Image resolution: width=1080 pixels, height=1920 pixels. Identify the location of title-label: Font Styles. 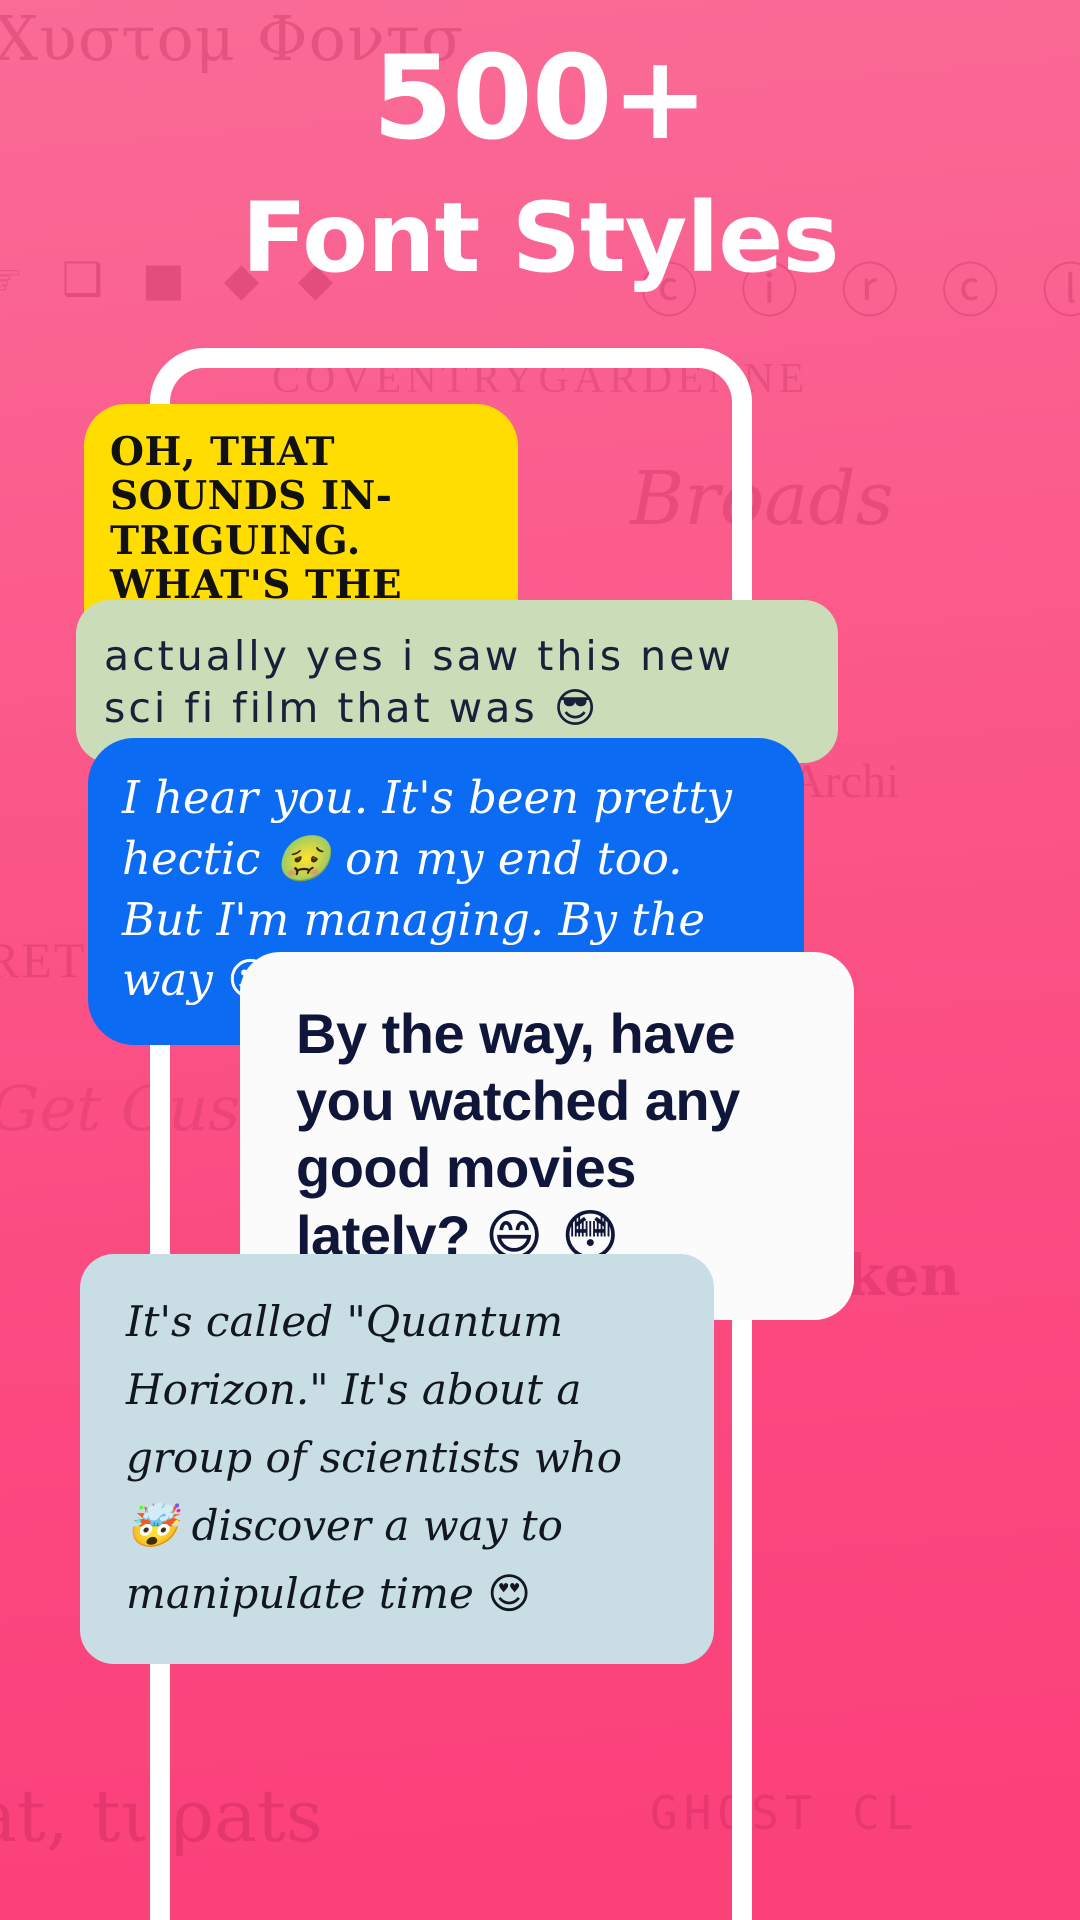
(540, 238).